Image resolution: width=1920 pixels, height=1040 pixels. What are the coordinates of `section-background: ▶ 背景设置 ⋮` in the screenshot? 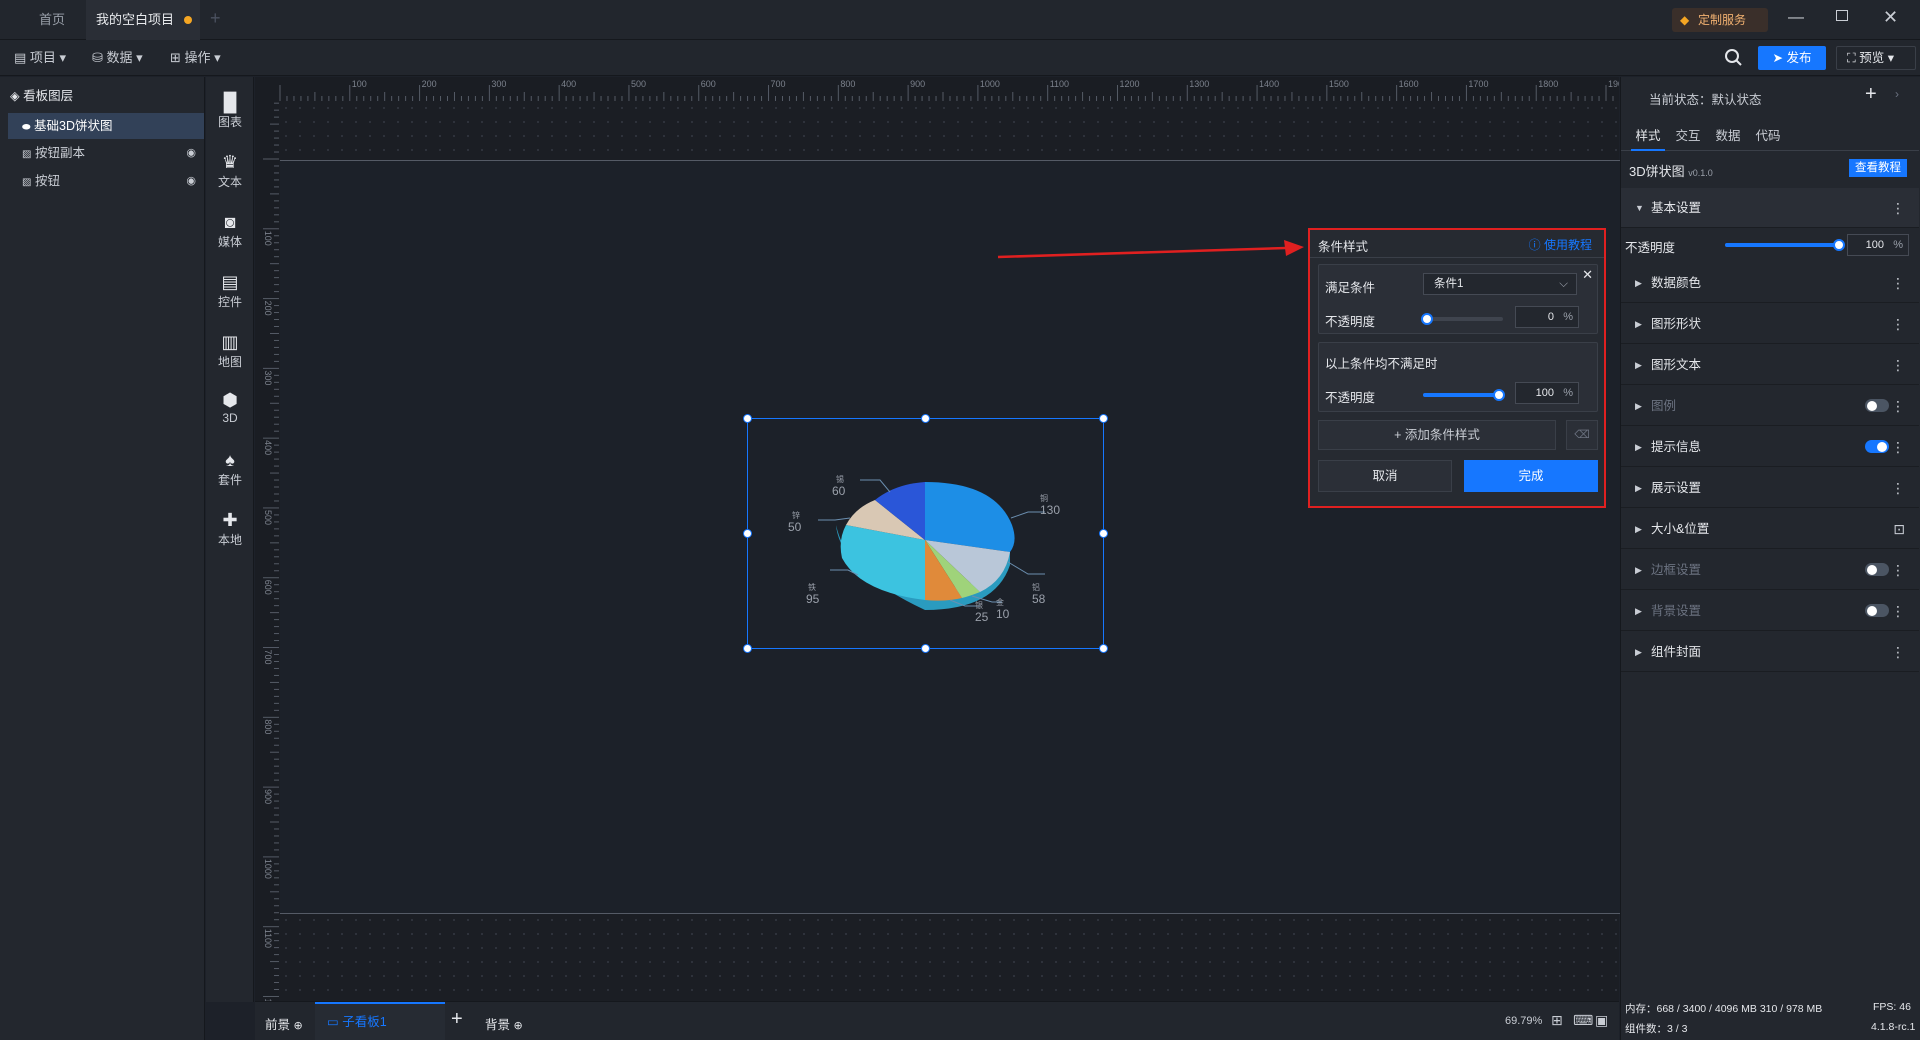 It's located at (1770, 611).